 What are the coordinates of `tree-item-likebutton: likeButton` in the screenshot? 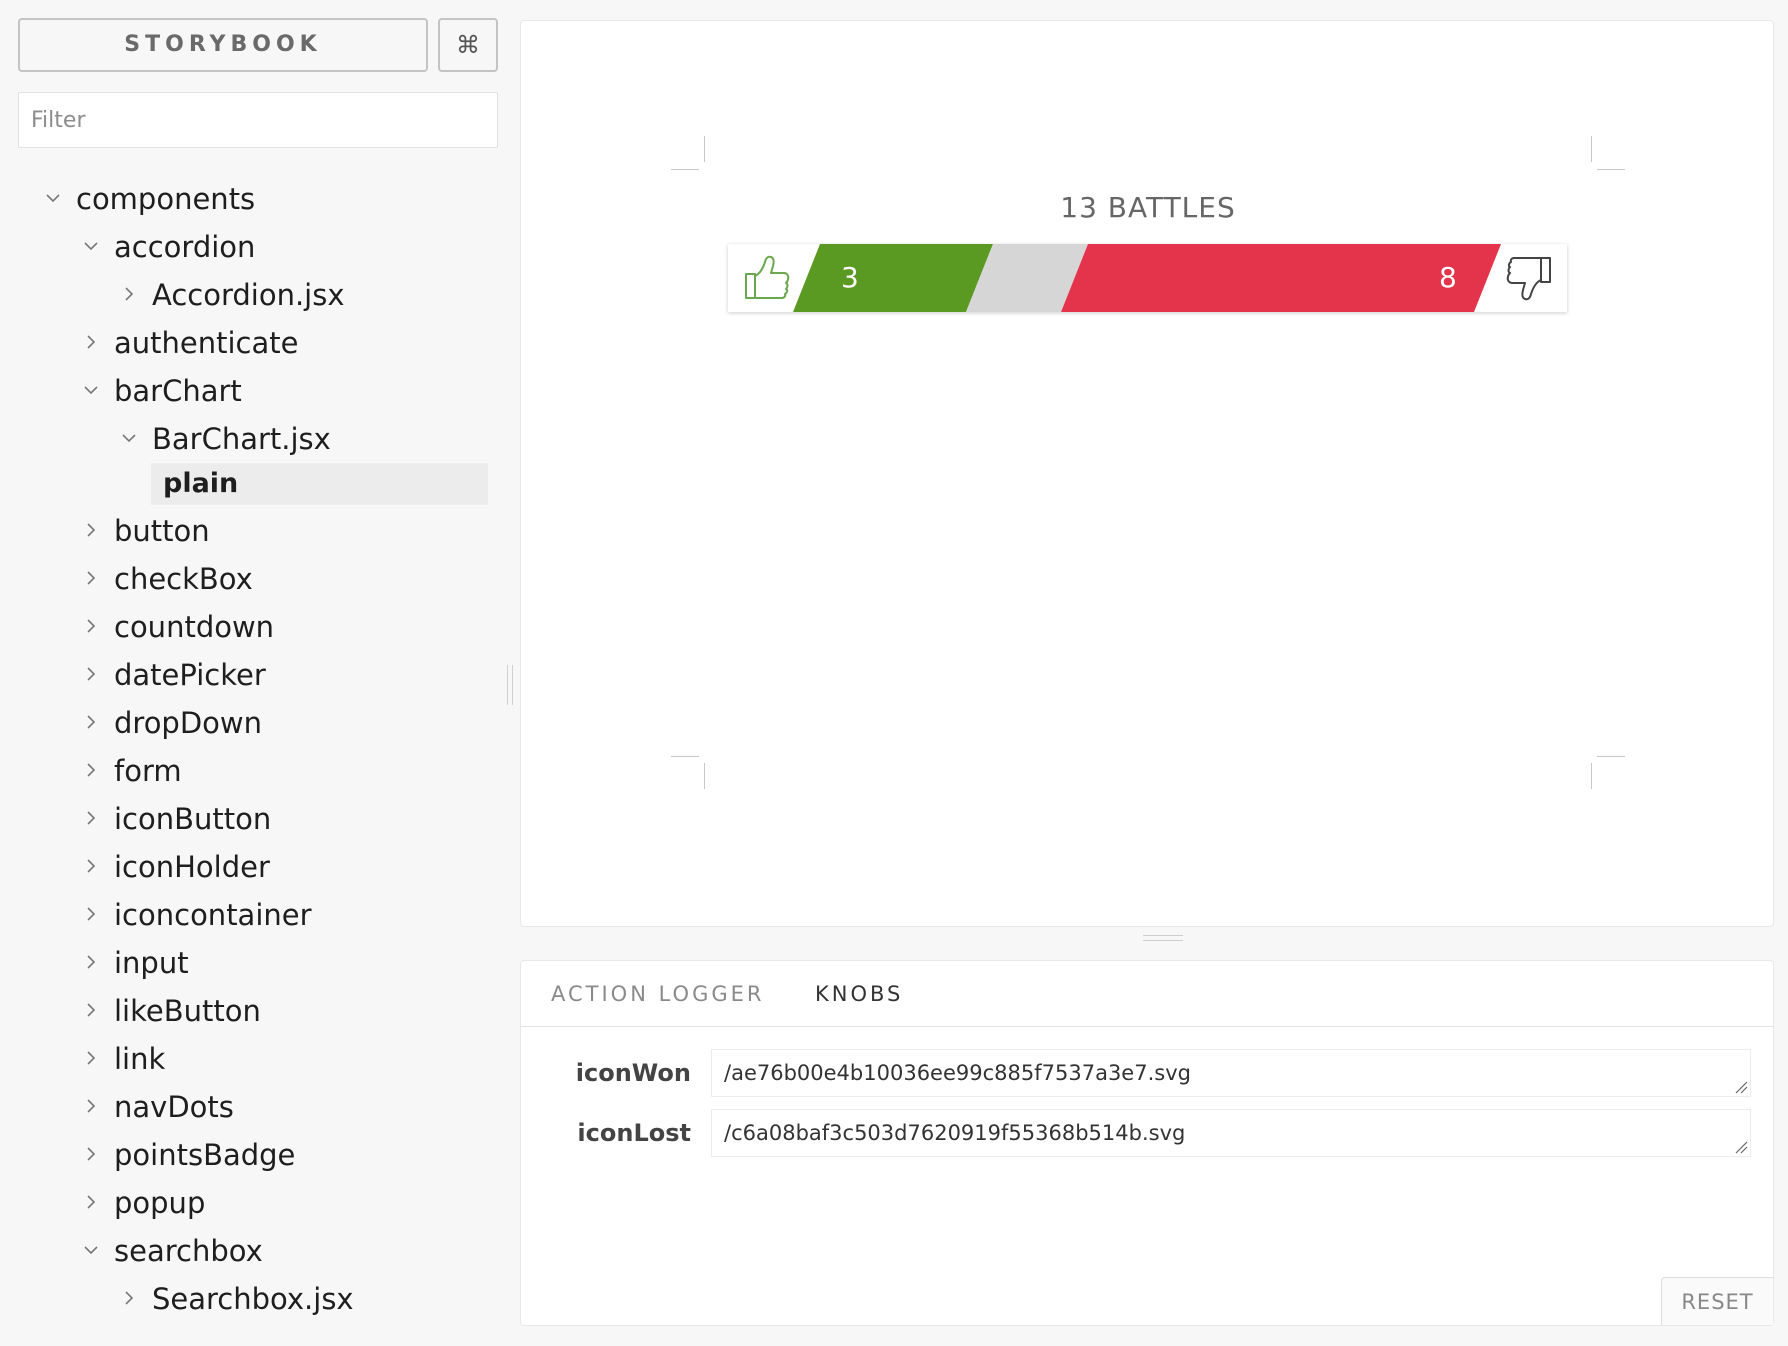 It's located at (250, 1011).